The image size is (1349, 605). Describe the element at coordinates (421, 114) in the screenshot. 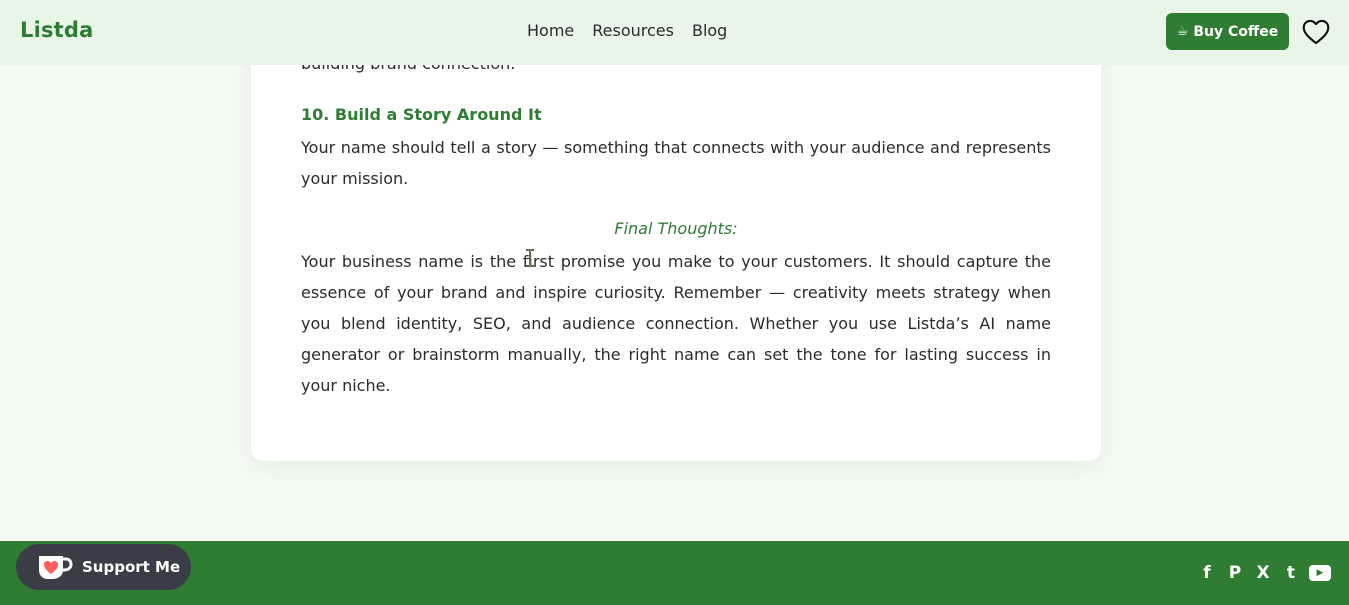

I see `section-heading: 10. Build a Story Around It` at that location.